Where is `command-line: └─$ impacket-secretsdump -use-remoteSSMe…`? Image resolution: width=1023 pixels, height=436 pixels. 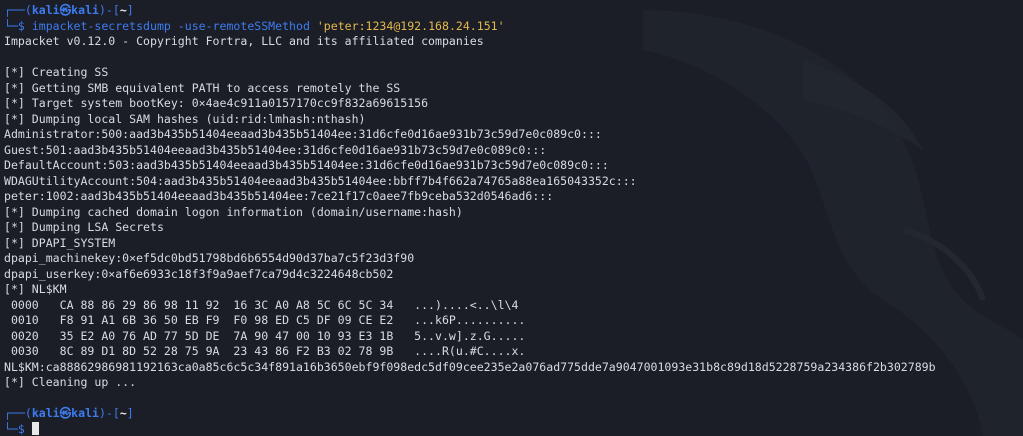 command-line: └─$ impacket-secretsdump -use-remoteSSMe… is located at coordinates (513, 27).